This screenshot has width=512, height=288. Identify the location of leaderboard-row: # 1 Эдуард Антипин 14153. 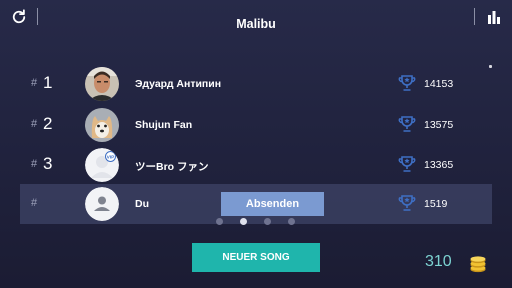
(256, 84).